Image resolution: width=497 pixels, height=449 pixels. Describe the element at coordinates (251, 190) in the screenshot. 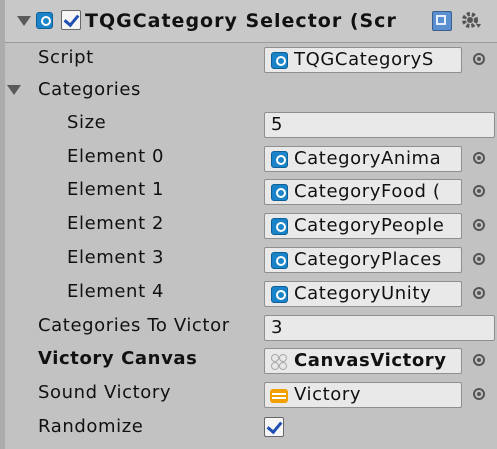

I see `list-item: Element 1 CategoryFood (` at that location.